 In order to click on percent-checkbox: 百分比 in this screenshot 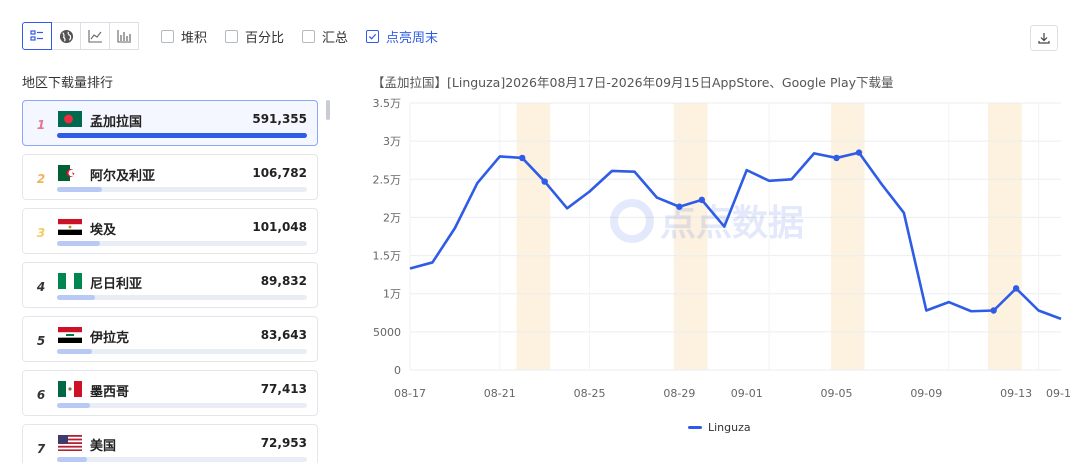, I will do `click(254, 36)`.